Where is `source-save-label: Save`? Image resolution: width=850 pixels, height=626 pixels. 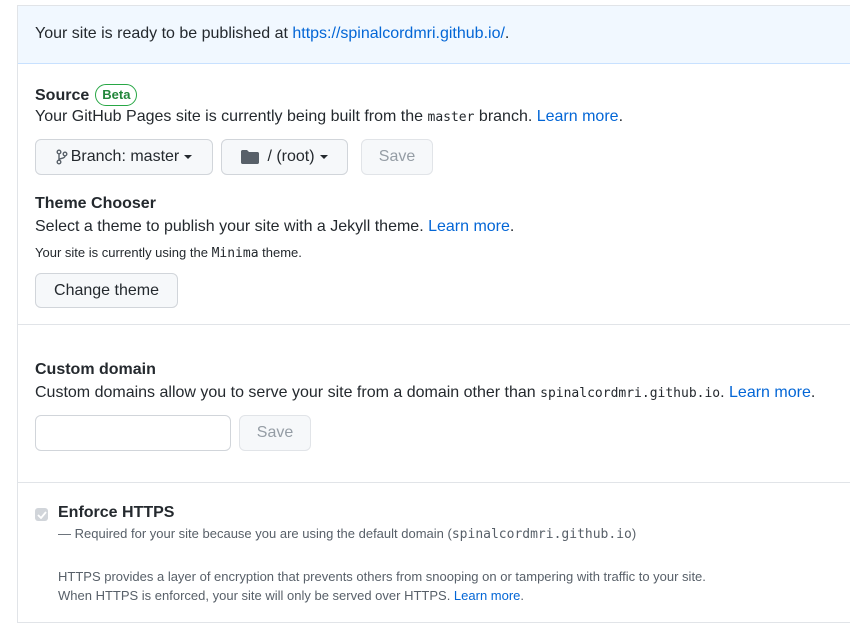
source-save-label: Save is located at coordinates (397, 156).